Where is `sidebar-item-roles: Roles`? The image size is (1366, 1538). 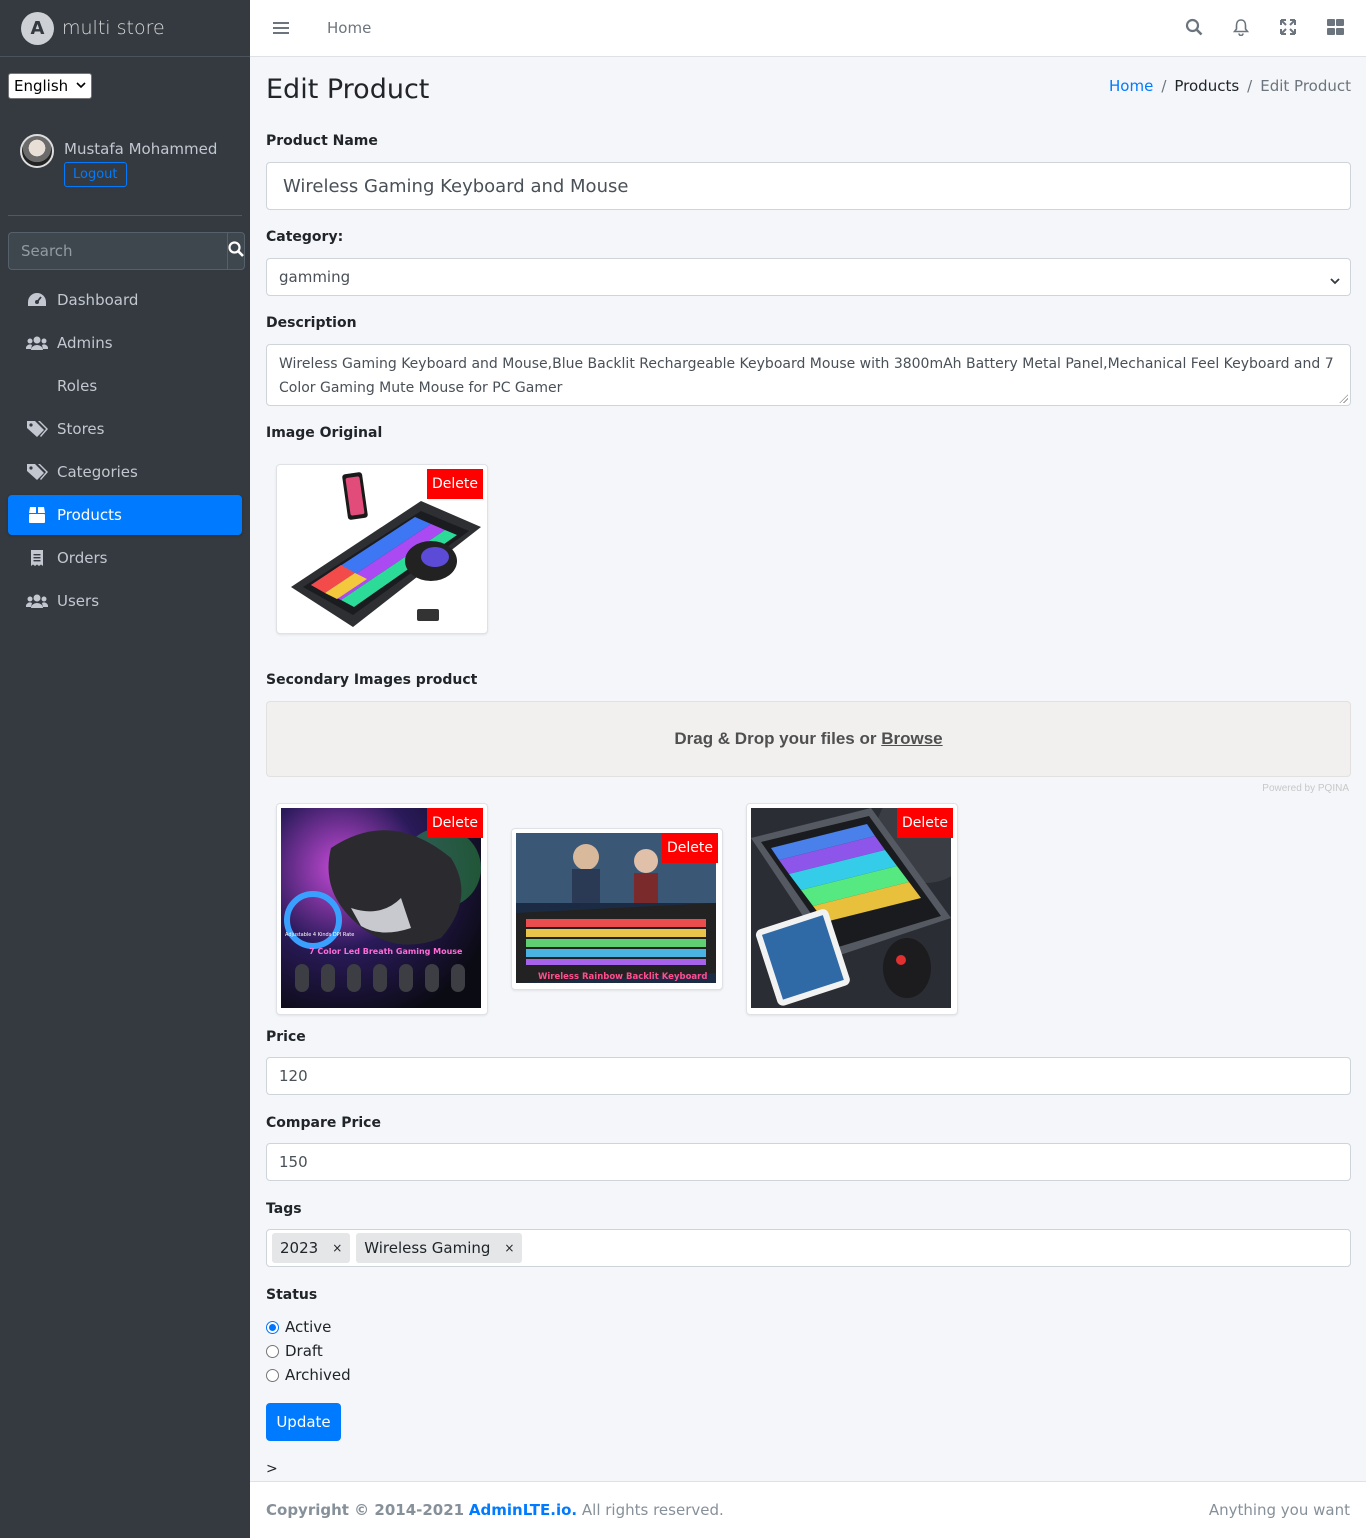
sidebar-item-roles: Roles is located at coordinates (125, 386).